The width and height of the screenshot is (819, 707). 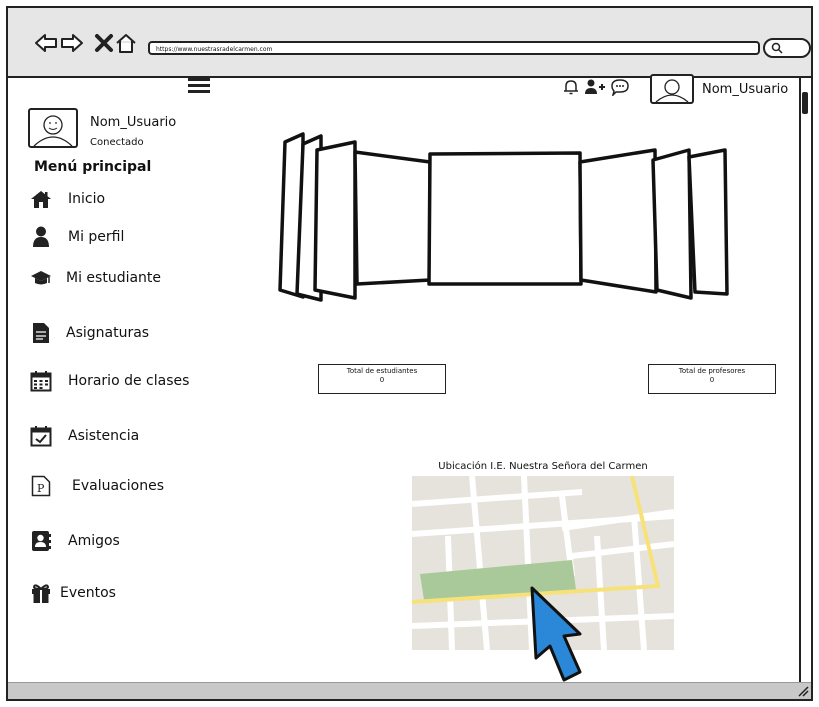 I want to click on svg-text: P, so click(x=41, y=488).